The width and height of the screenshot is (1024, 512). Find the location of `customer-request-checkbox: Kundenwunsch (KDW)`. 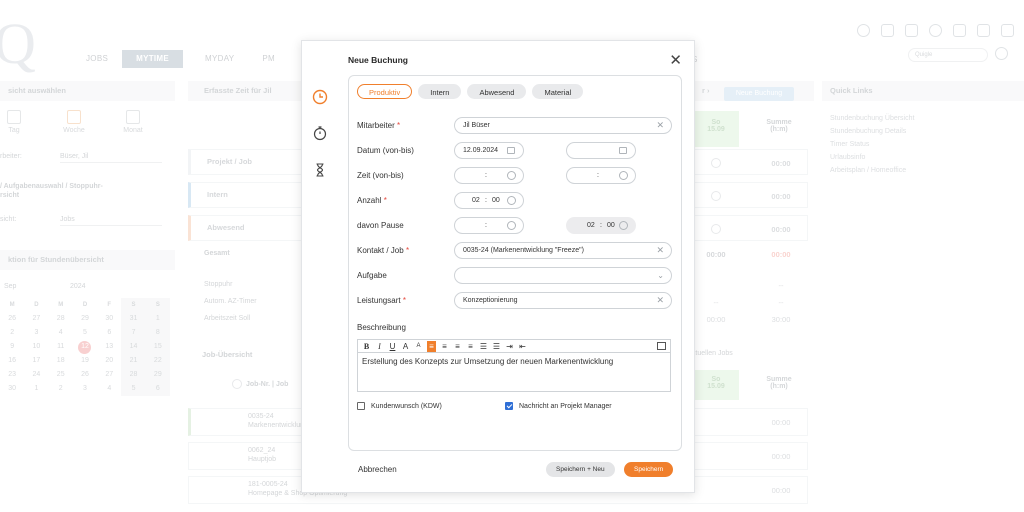

customer-request-checkbox: Kundenwunsch (KDW) is located at coordinates (399, 406).